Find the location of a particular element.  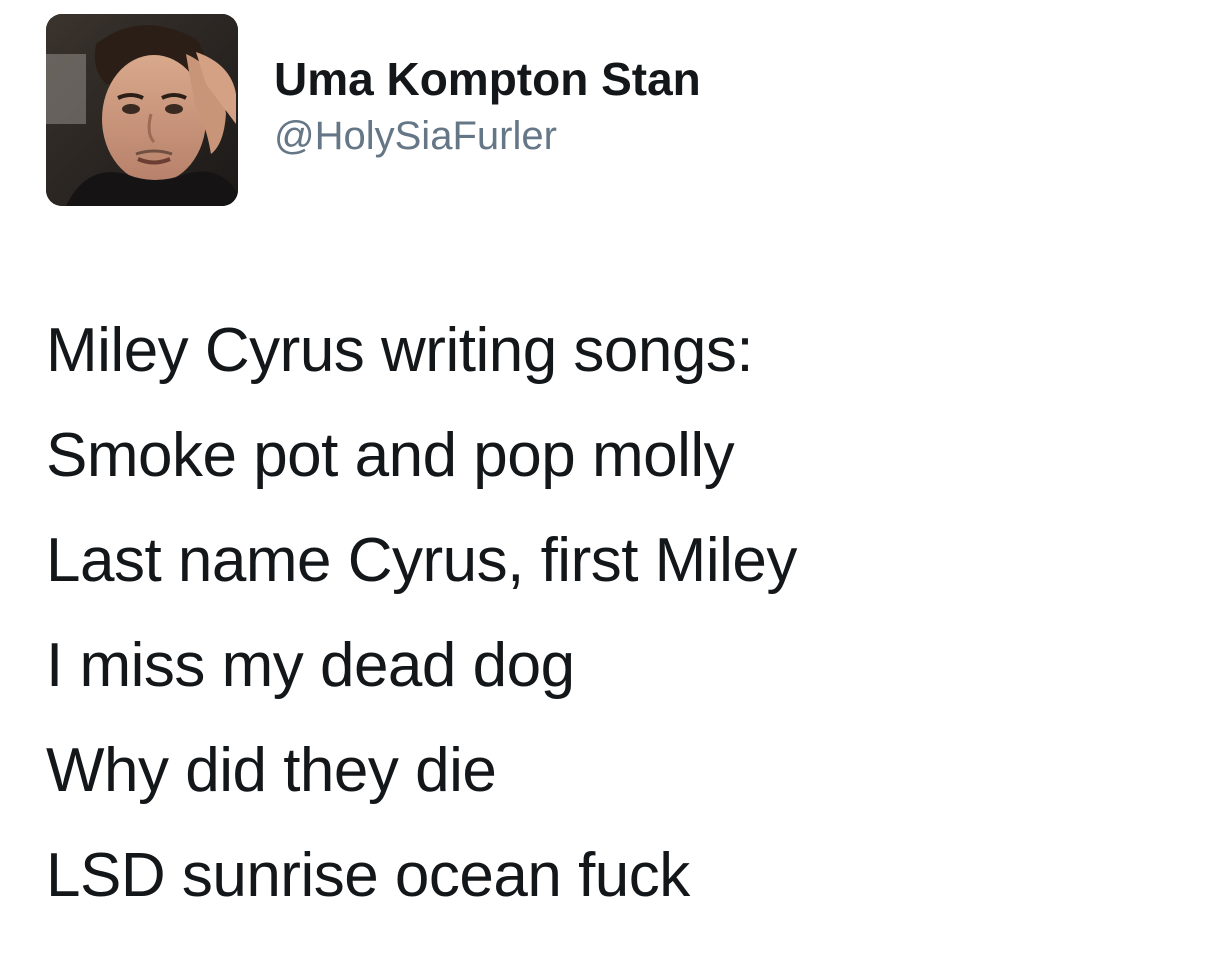

tweet-line: Why did they die is located at coordinates (271, 770).